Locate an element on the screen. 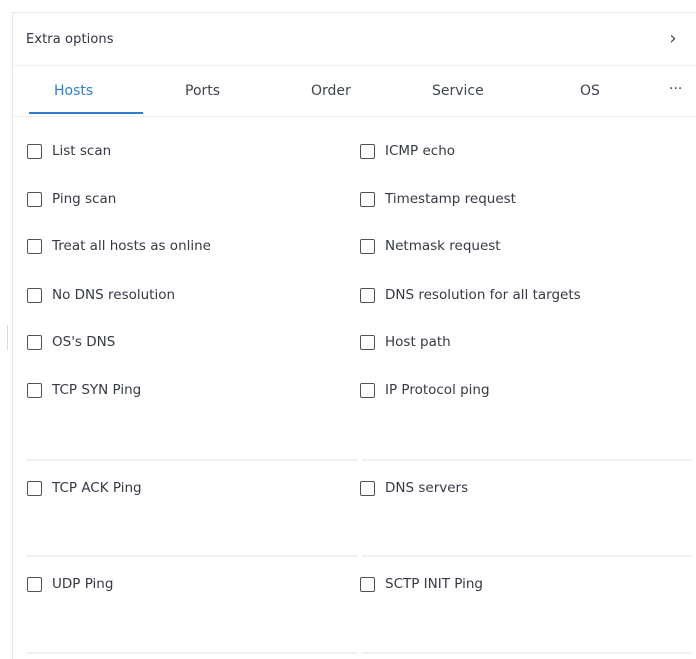 Image resolution: width=696 pixels, height=659 pixels. option-sctp-init-ping: SCTP INIT Ping is located at coordinates (421, 584).